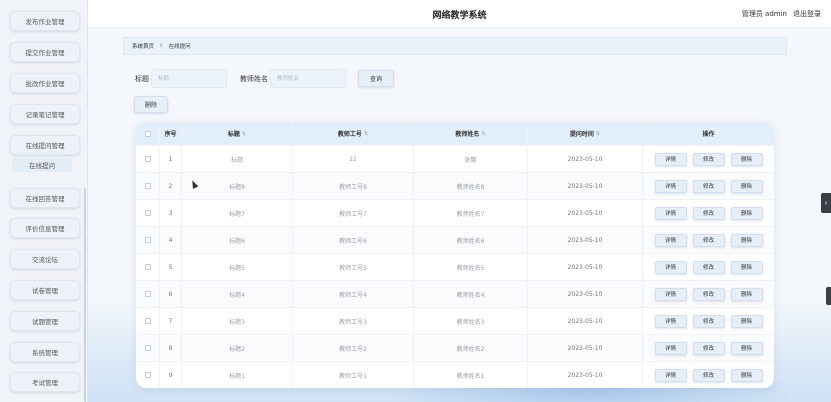 This screenshot has width=831, height=402. Describe the element at coordinates (471, 240) in the screenshot. I see `cell-teacher-name: 教师姓名6` at that location.